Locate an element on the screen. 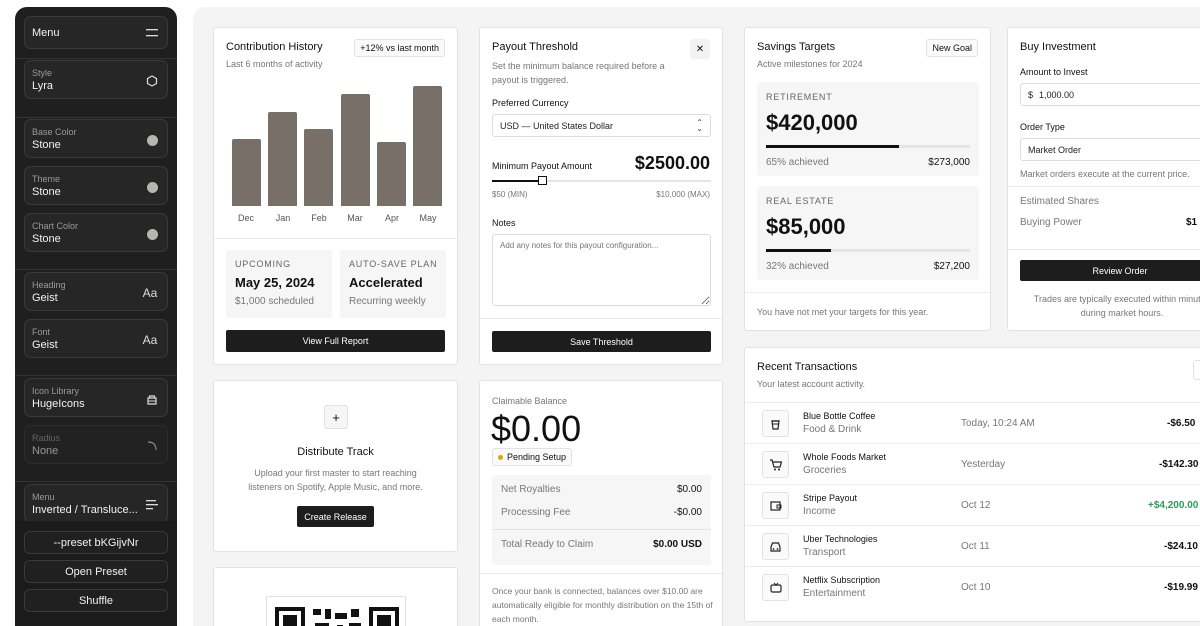  sidebar-item-chart-color: Chart Color Stone is located at coordinates (96, 232).